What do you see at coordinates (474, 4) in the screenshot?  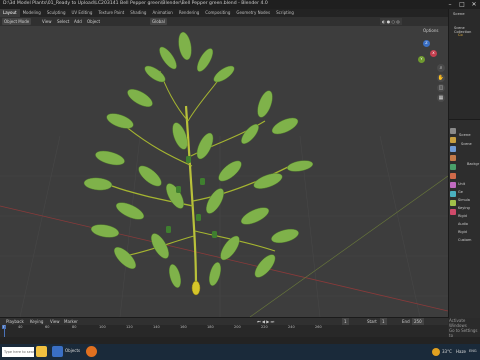 I see `close-button: ✕` at bounding box center [474, 4].